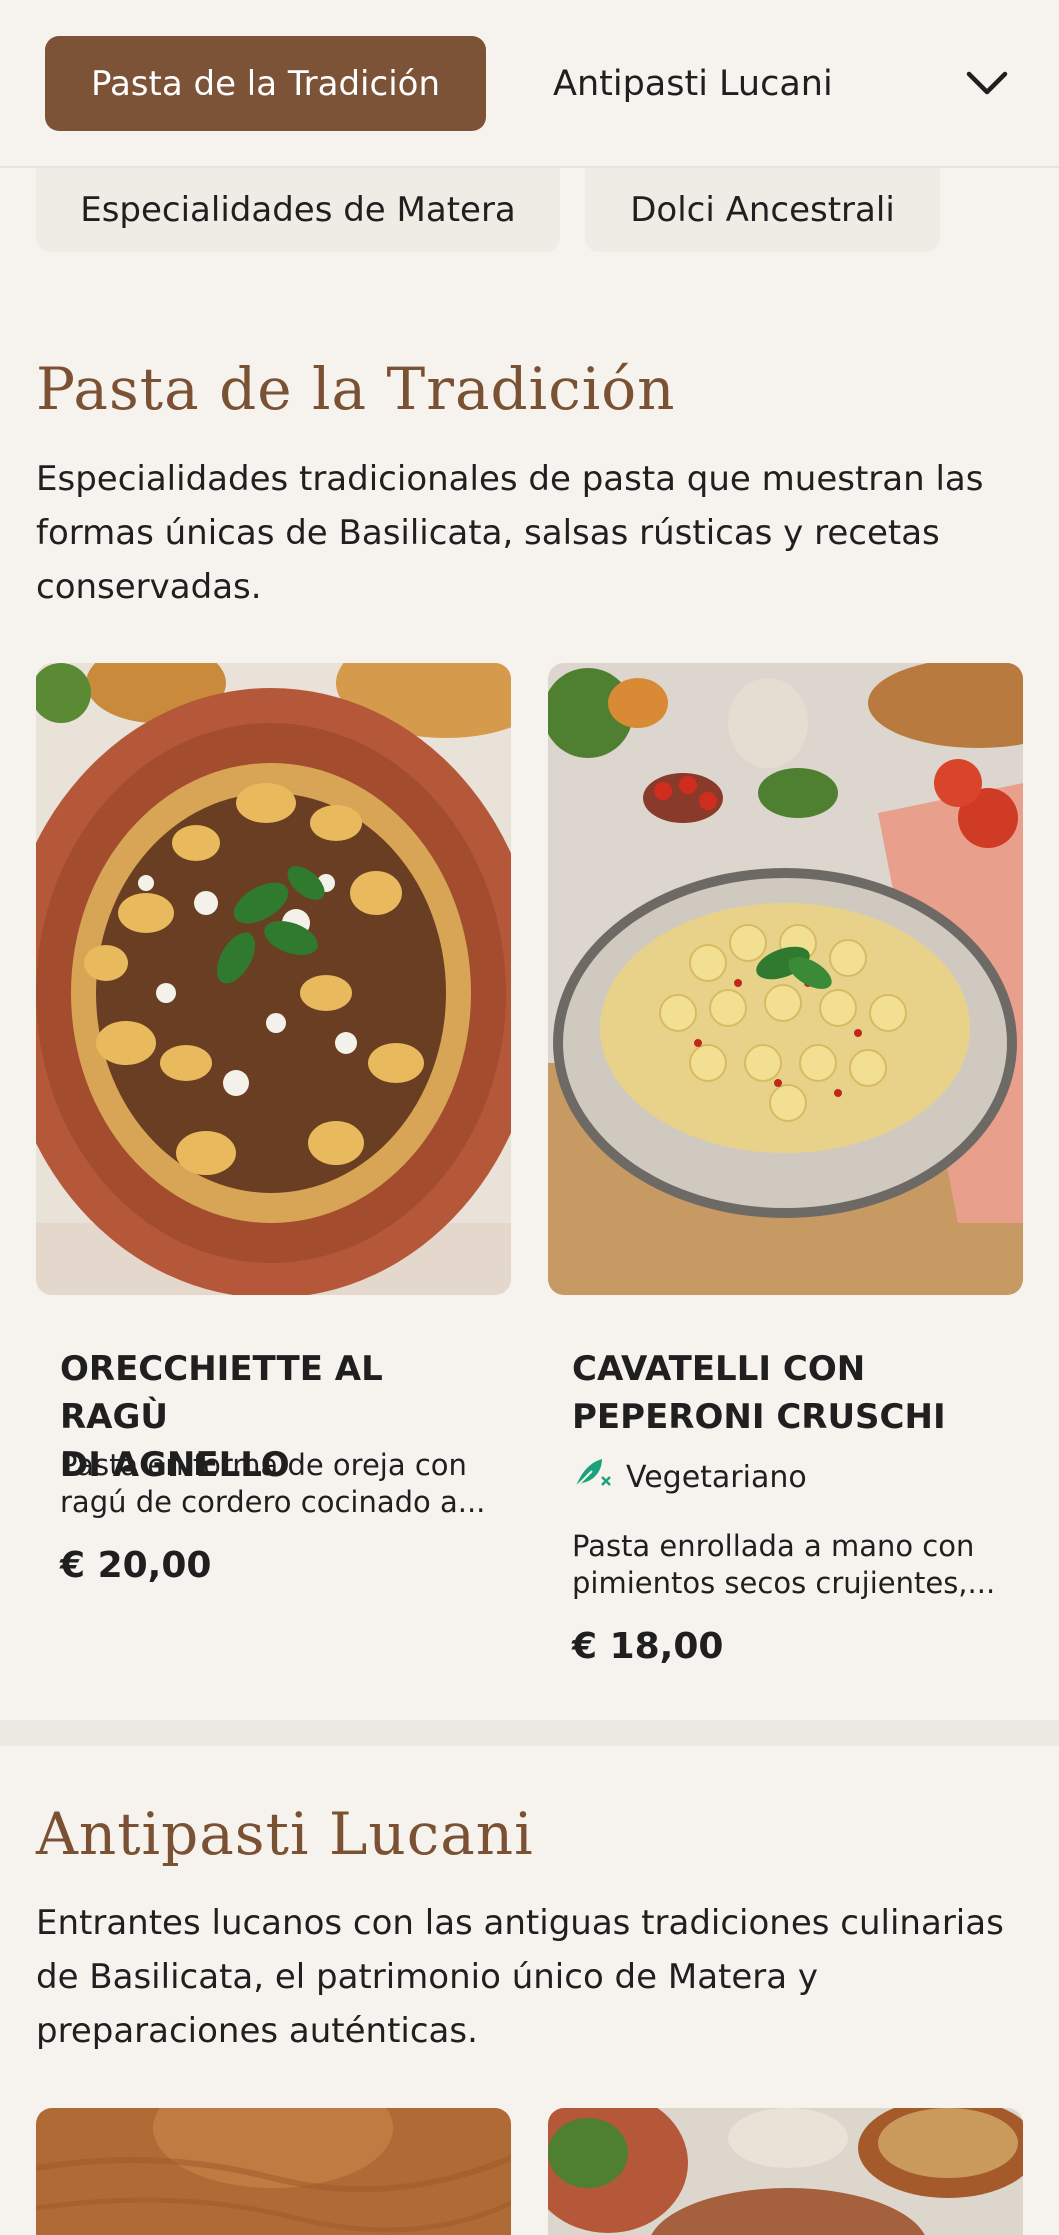 The width and height of the screenshot is (1059, 2235). I want to click on description-line: preparaciones auténticas., so click(257, 2031).